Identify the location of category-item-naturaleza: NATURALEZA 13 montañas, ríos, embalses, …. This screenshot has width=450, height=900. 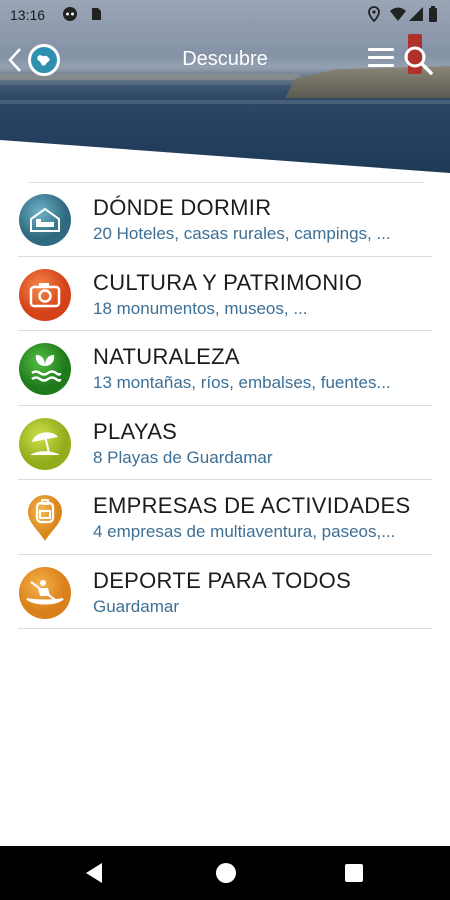
(225, 368).